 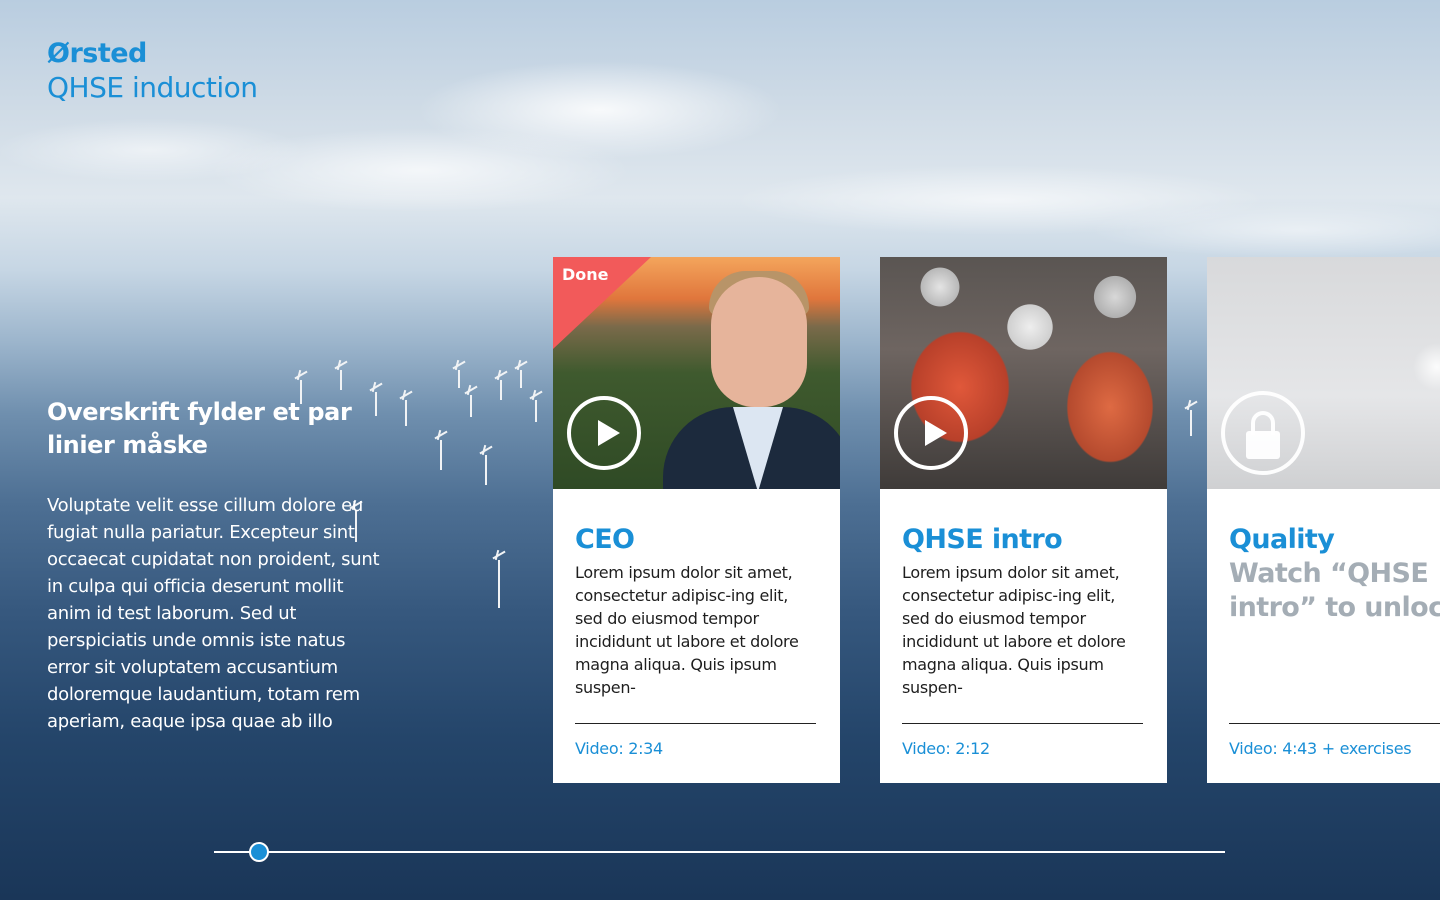 What do you see at coordinates (946, 748) in the screenshot?
I see `card-duration: Video: 2:12` at bounding box center [946, 748].